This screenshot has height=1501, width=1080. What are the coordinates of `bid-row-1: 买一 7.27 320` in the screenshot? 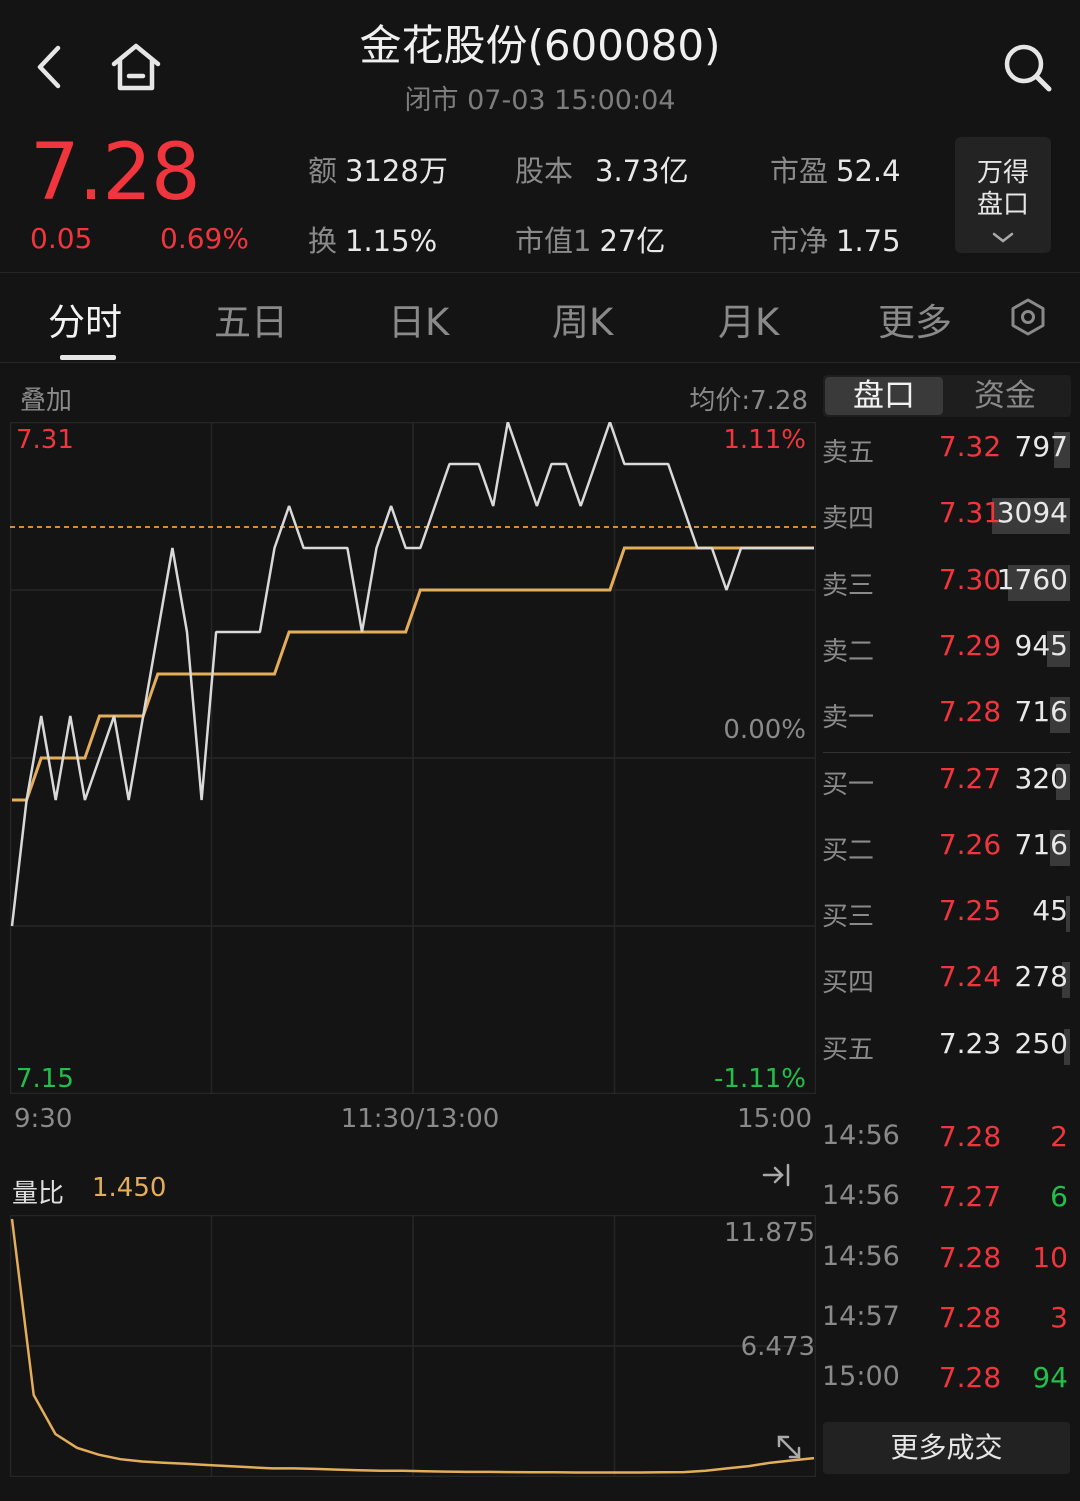 It's located at (946, 782).